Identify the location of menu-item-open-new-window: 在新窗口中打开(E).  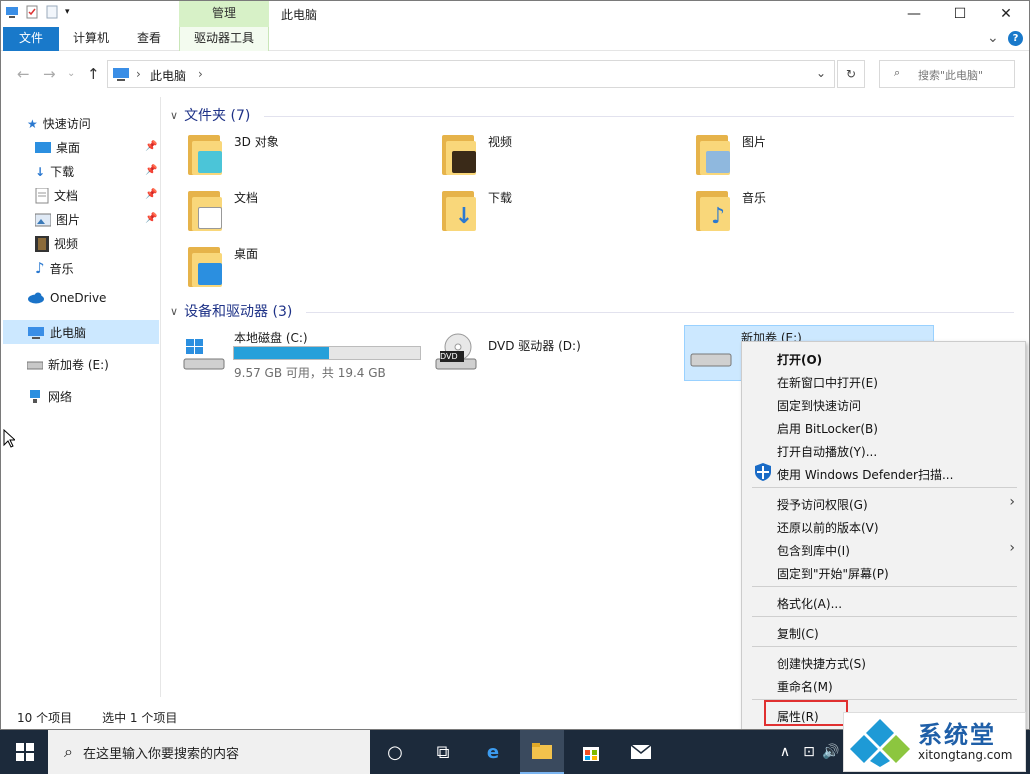
(827, 382).